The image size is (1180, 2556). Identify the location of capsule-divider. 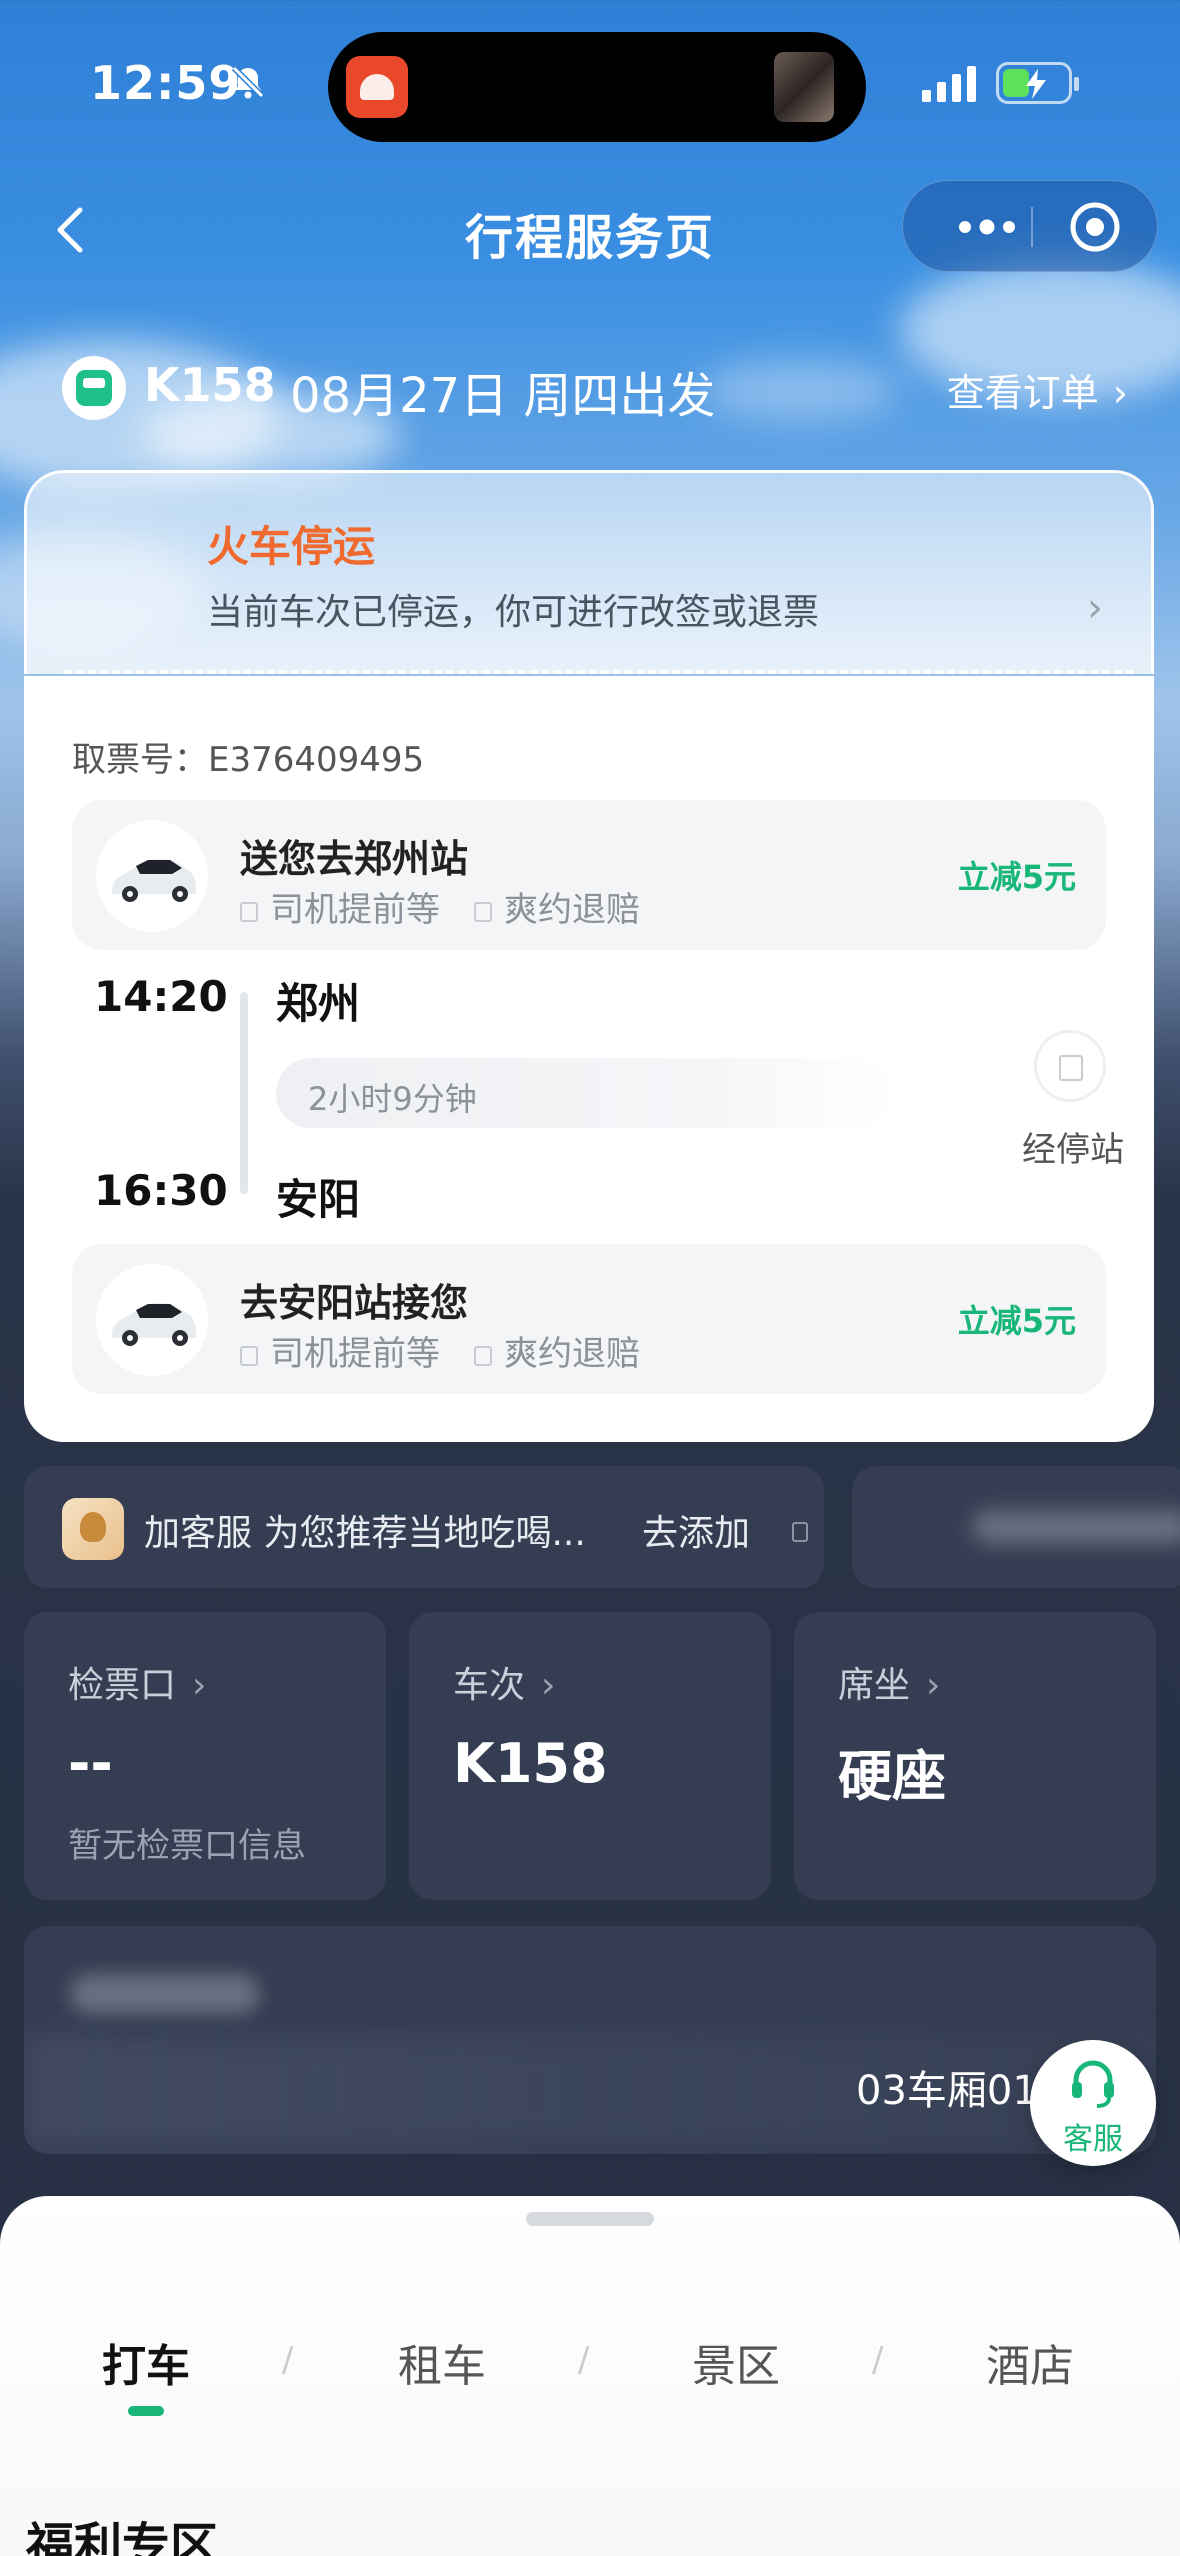
(1032, 227).